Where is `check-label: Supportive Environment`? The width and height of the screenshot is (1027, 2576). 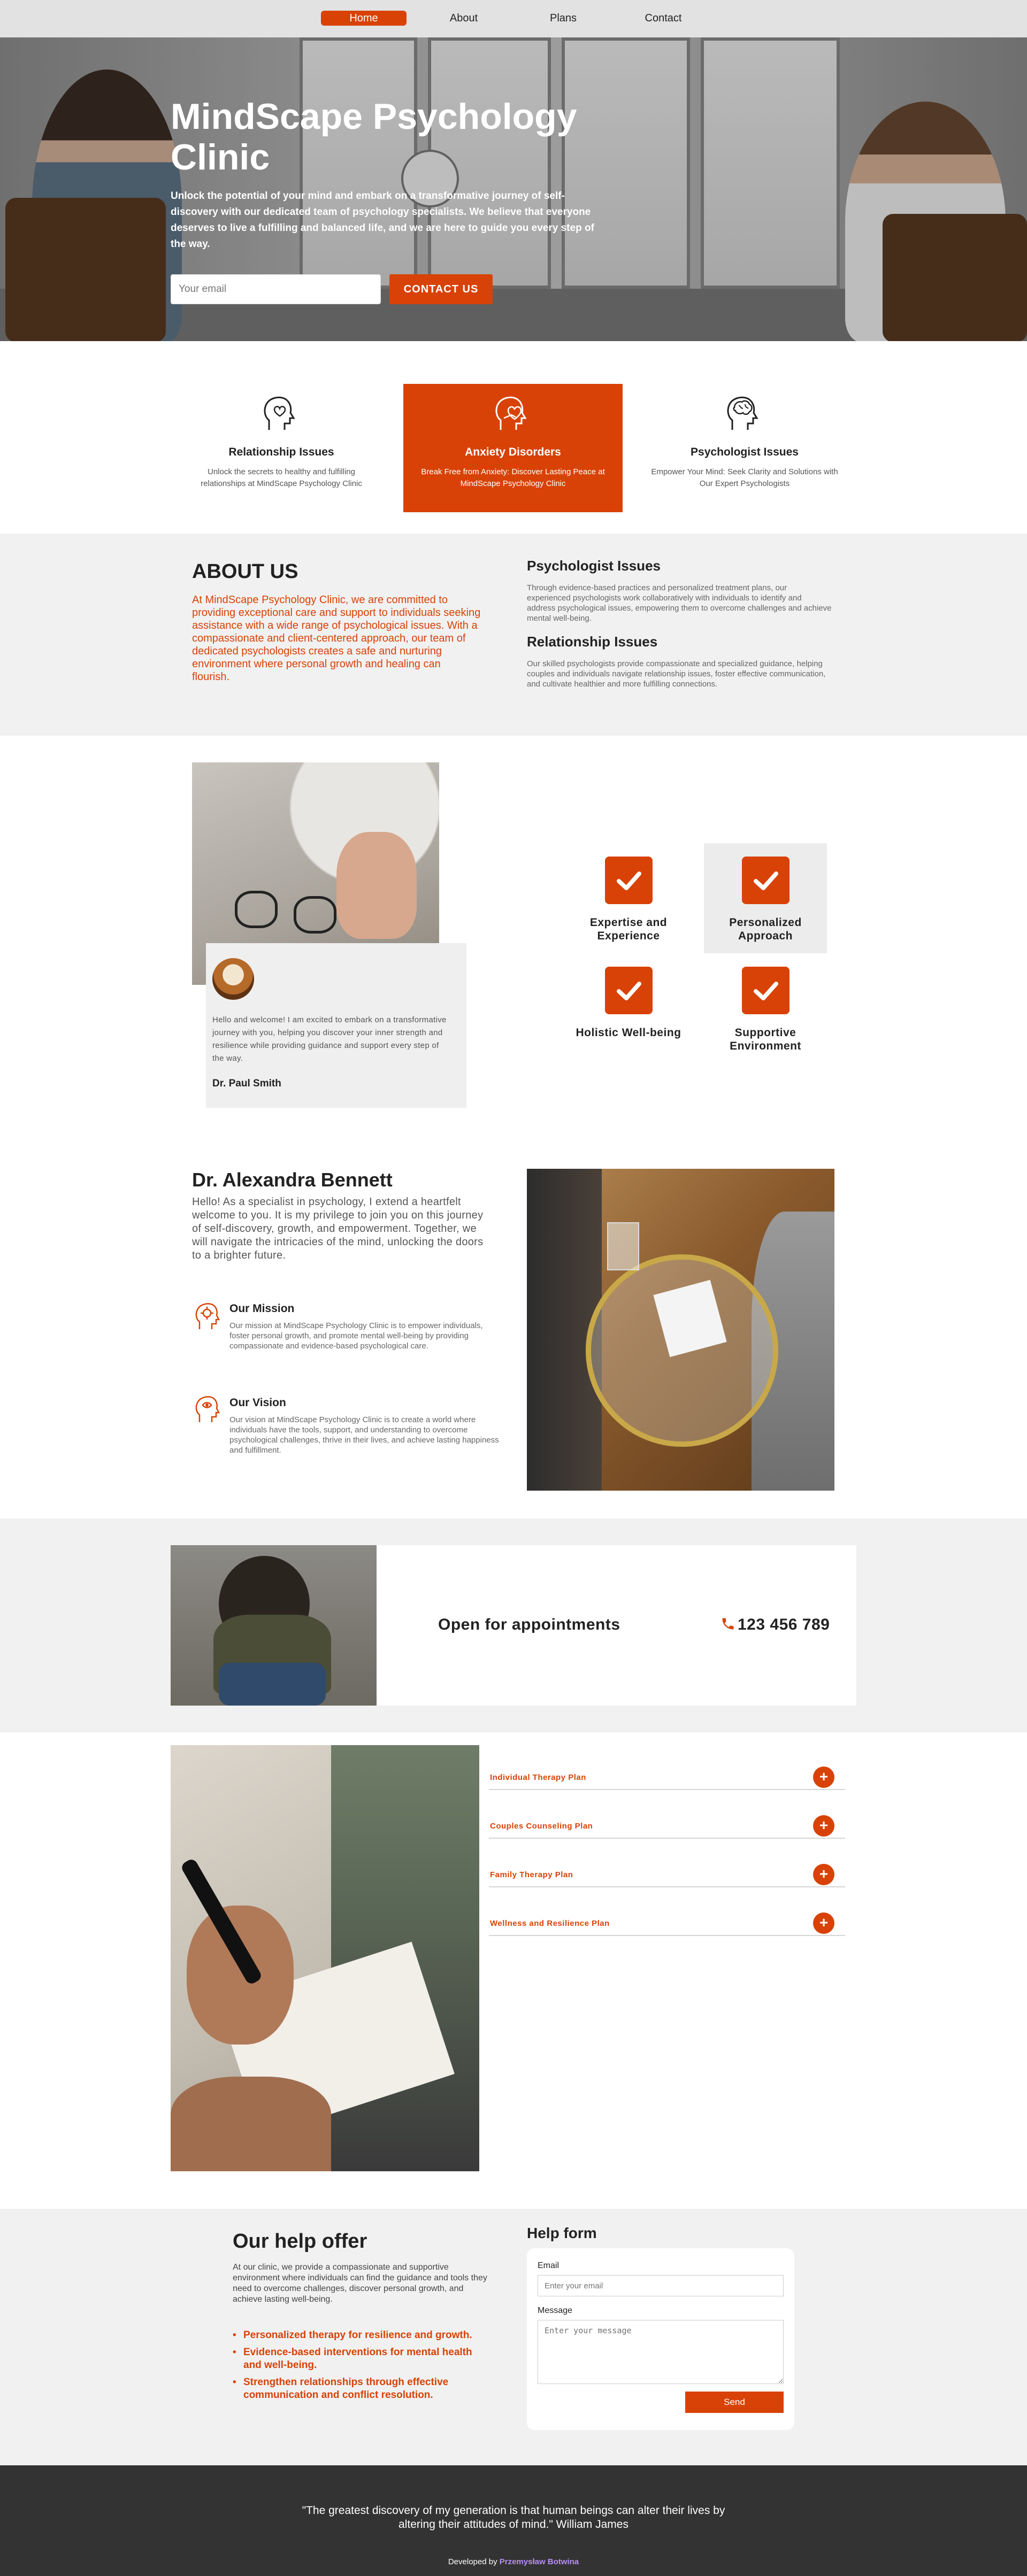 check-label: Supportive Environment is located at coordinates (765, 1039).